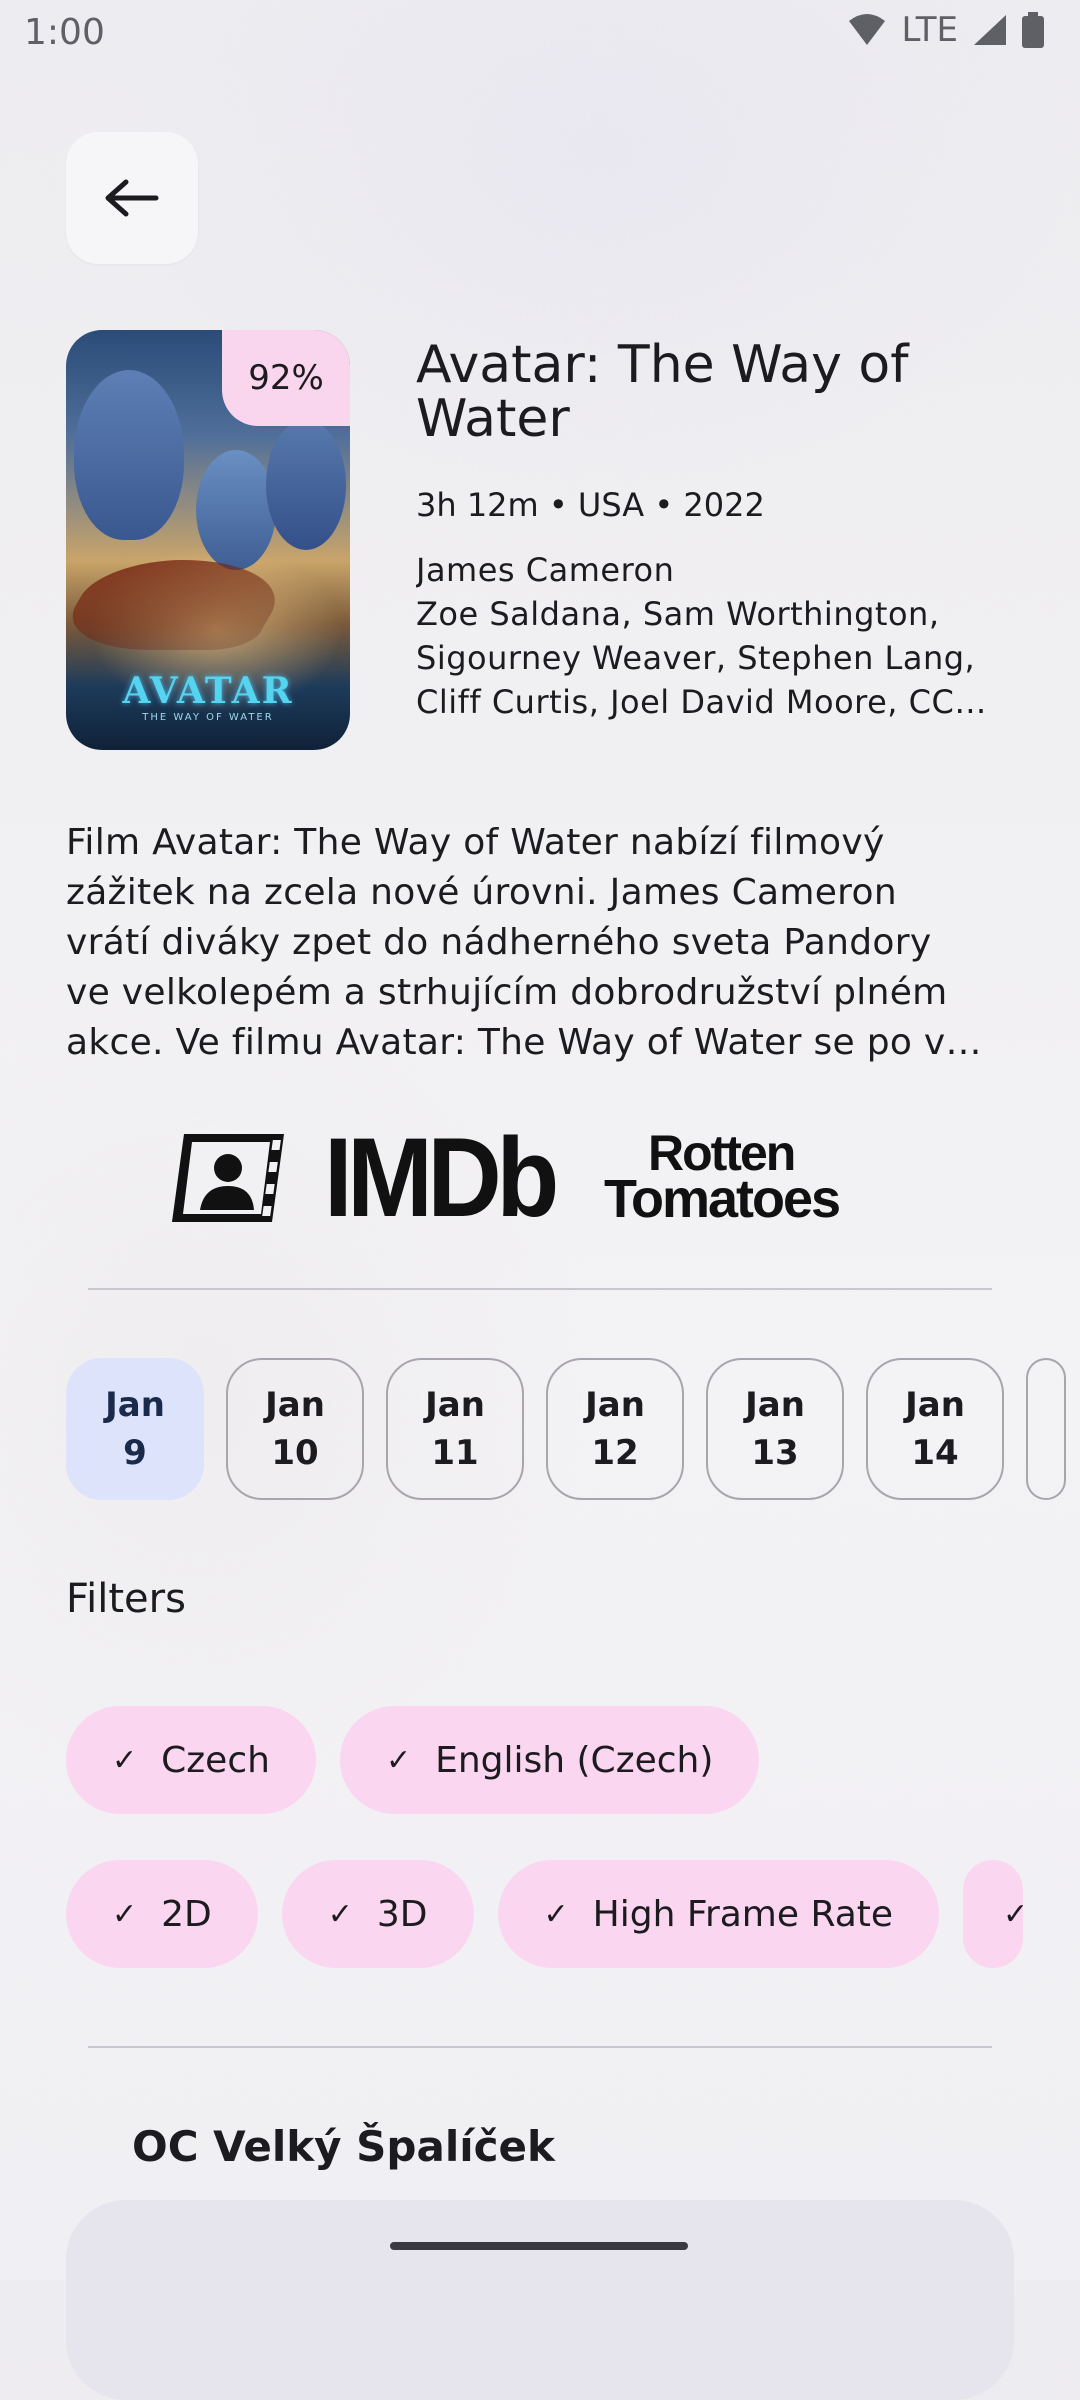  What do you see at coordinates (743, 1914) in the screenshot?
I see `filter-chip-label: High Frame Rate` at bounding box center [743, 1914].